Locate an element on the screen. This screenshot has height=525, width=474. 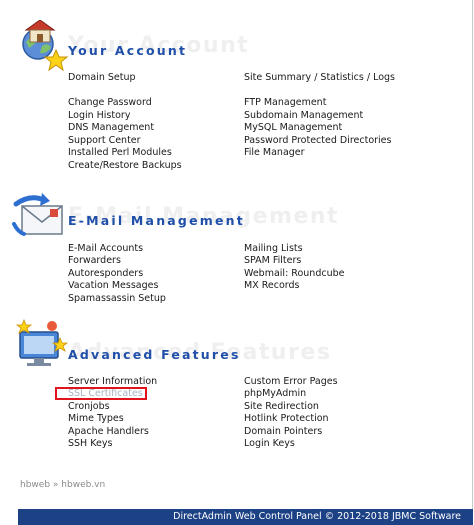
breadcrumb: hbweb » hbweb.vn is located at coordinates (62, 485).